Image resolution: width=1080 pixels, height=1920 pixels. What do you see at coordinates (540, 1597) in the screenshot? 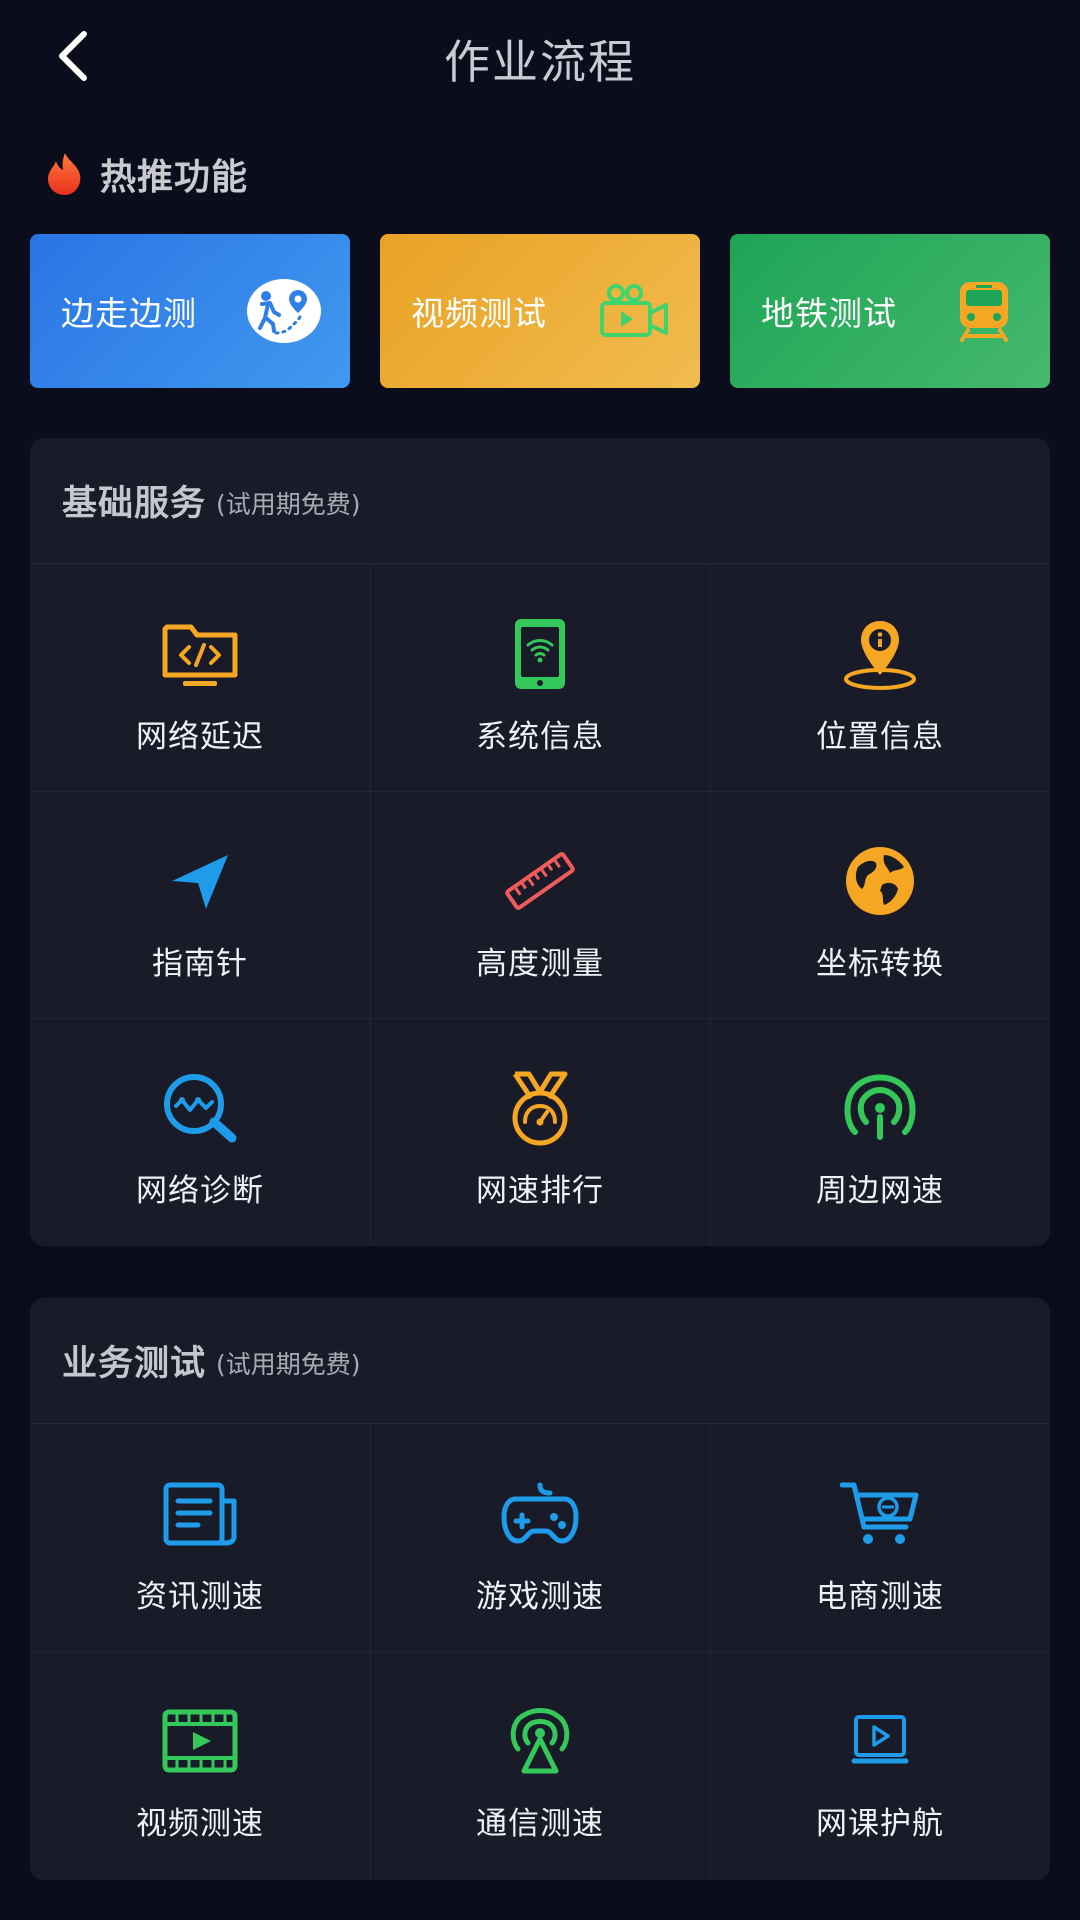
I see `tile-label: 游戏测速` at bounding box center [540, 1597].